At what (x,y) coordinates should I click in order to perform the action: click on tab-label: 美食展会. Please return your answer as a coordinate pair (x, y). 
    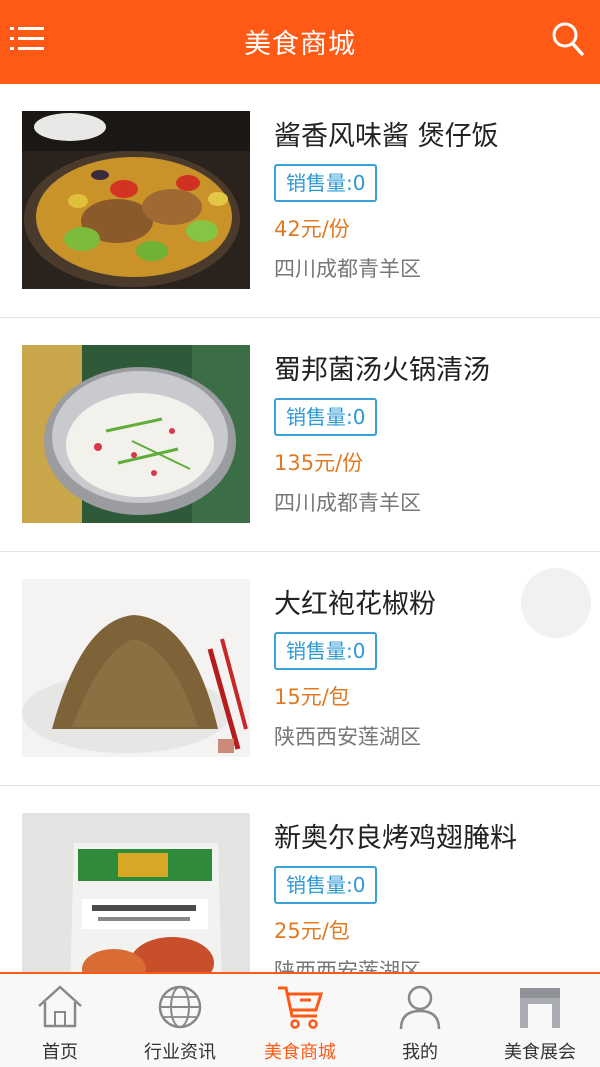
    Looking at the image, I should click on (540, 1052).